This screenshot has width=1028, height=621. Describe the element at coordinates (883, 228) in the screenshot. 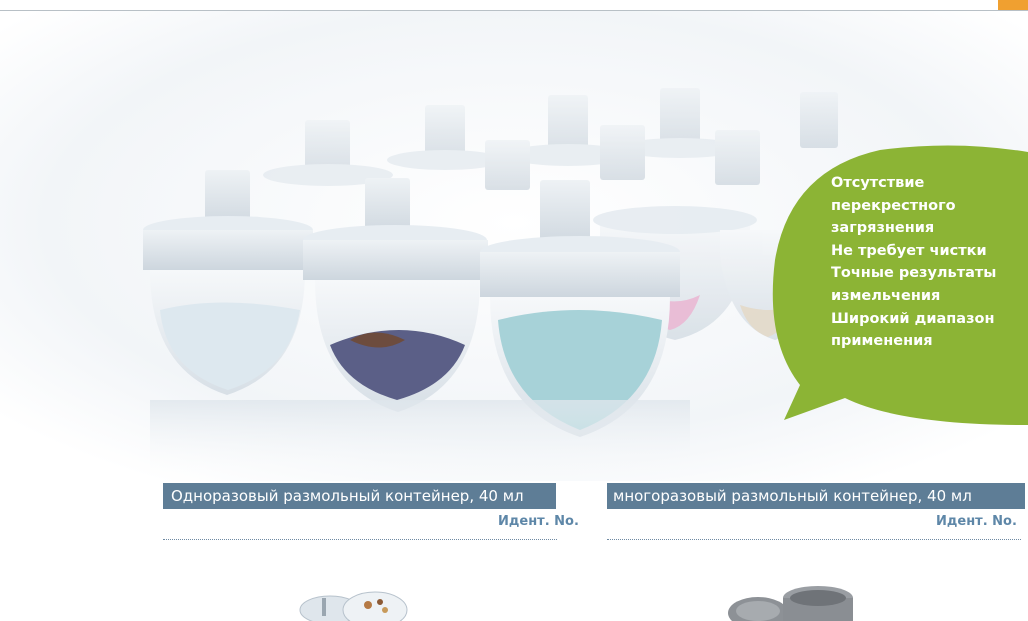

I see `feature-line: загрязнения` at that location.